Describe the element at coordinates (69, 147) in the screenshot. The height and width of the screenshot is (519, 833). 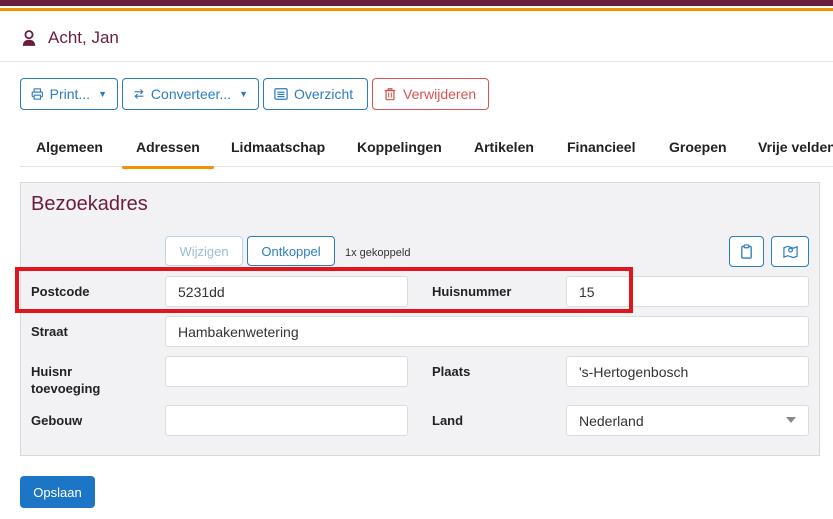
I see `tab-algemeen: Algemeen` at that location.